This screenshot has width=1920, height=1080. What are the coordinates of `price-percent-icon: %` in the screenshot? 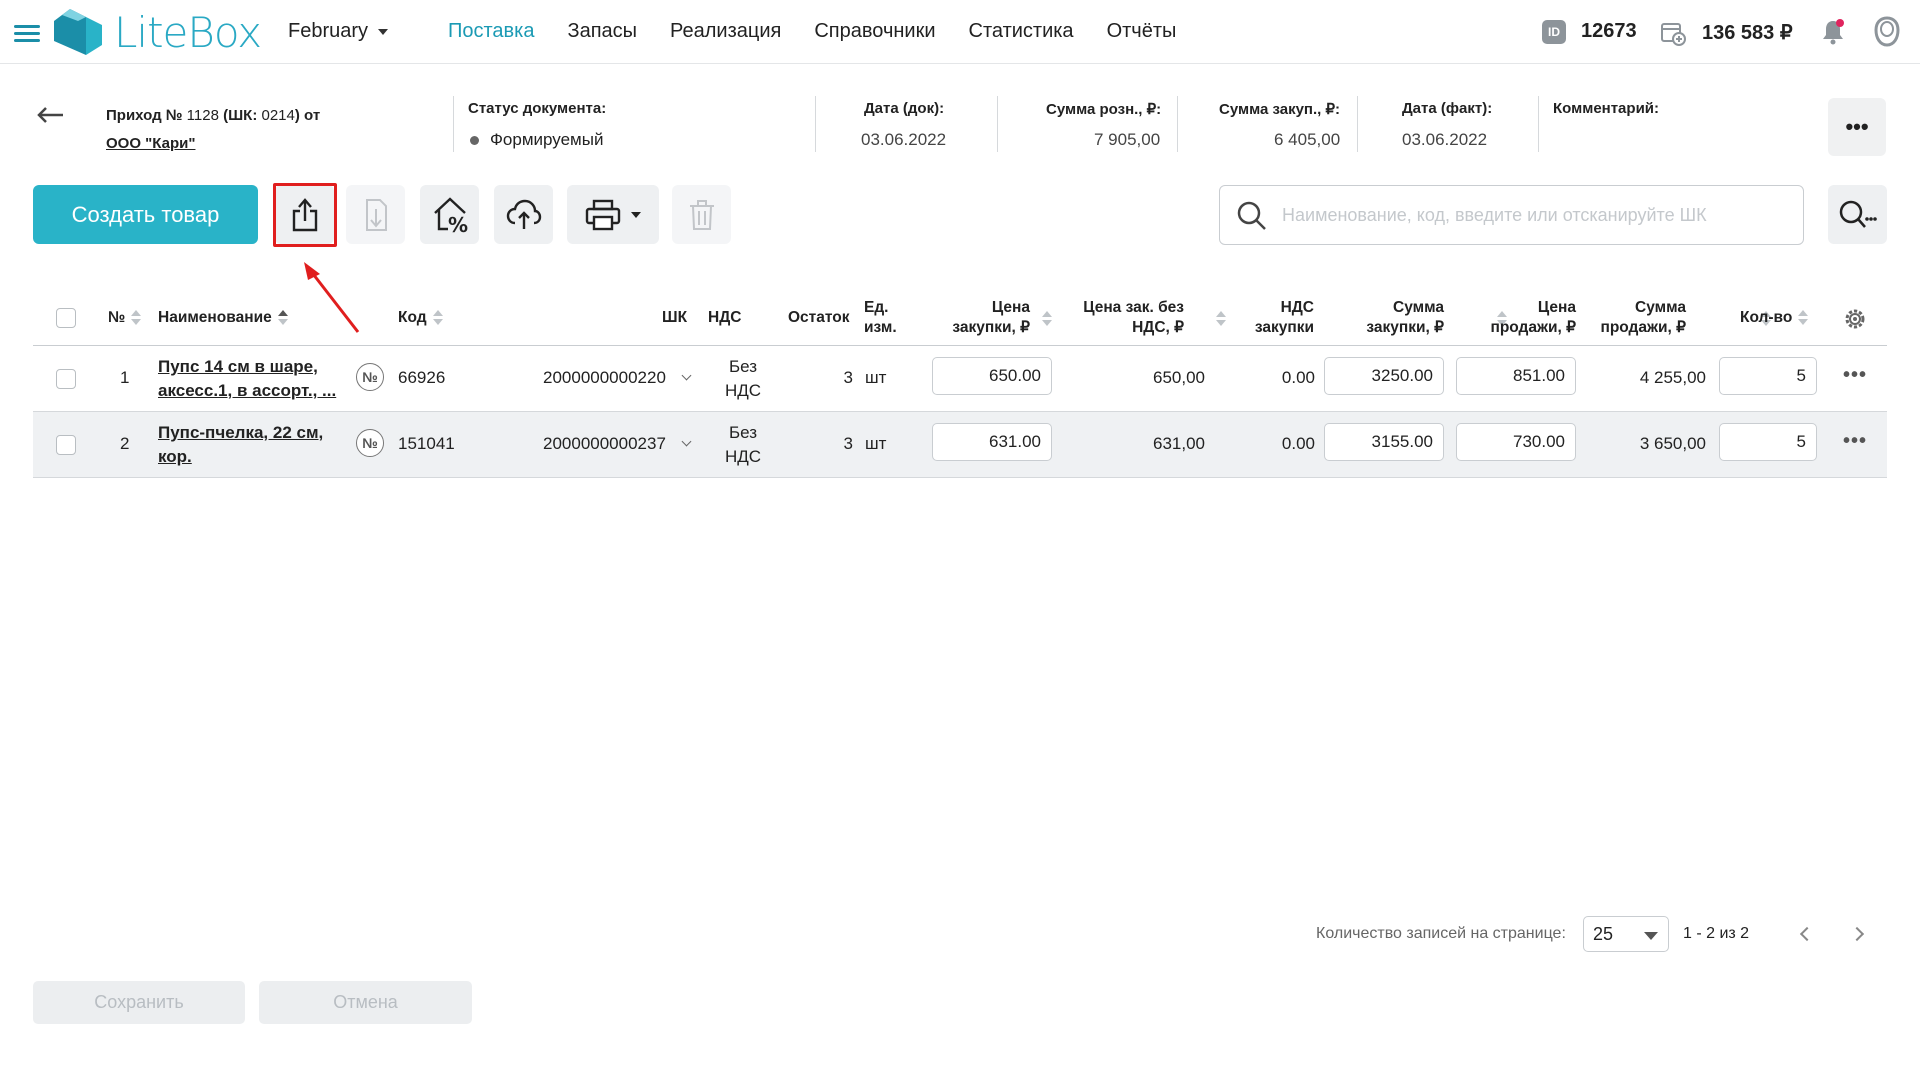 It's located at (450, 215).